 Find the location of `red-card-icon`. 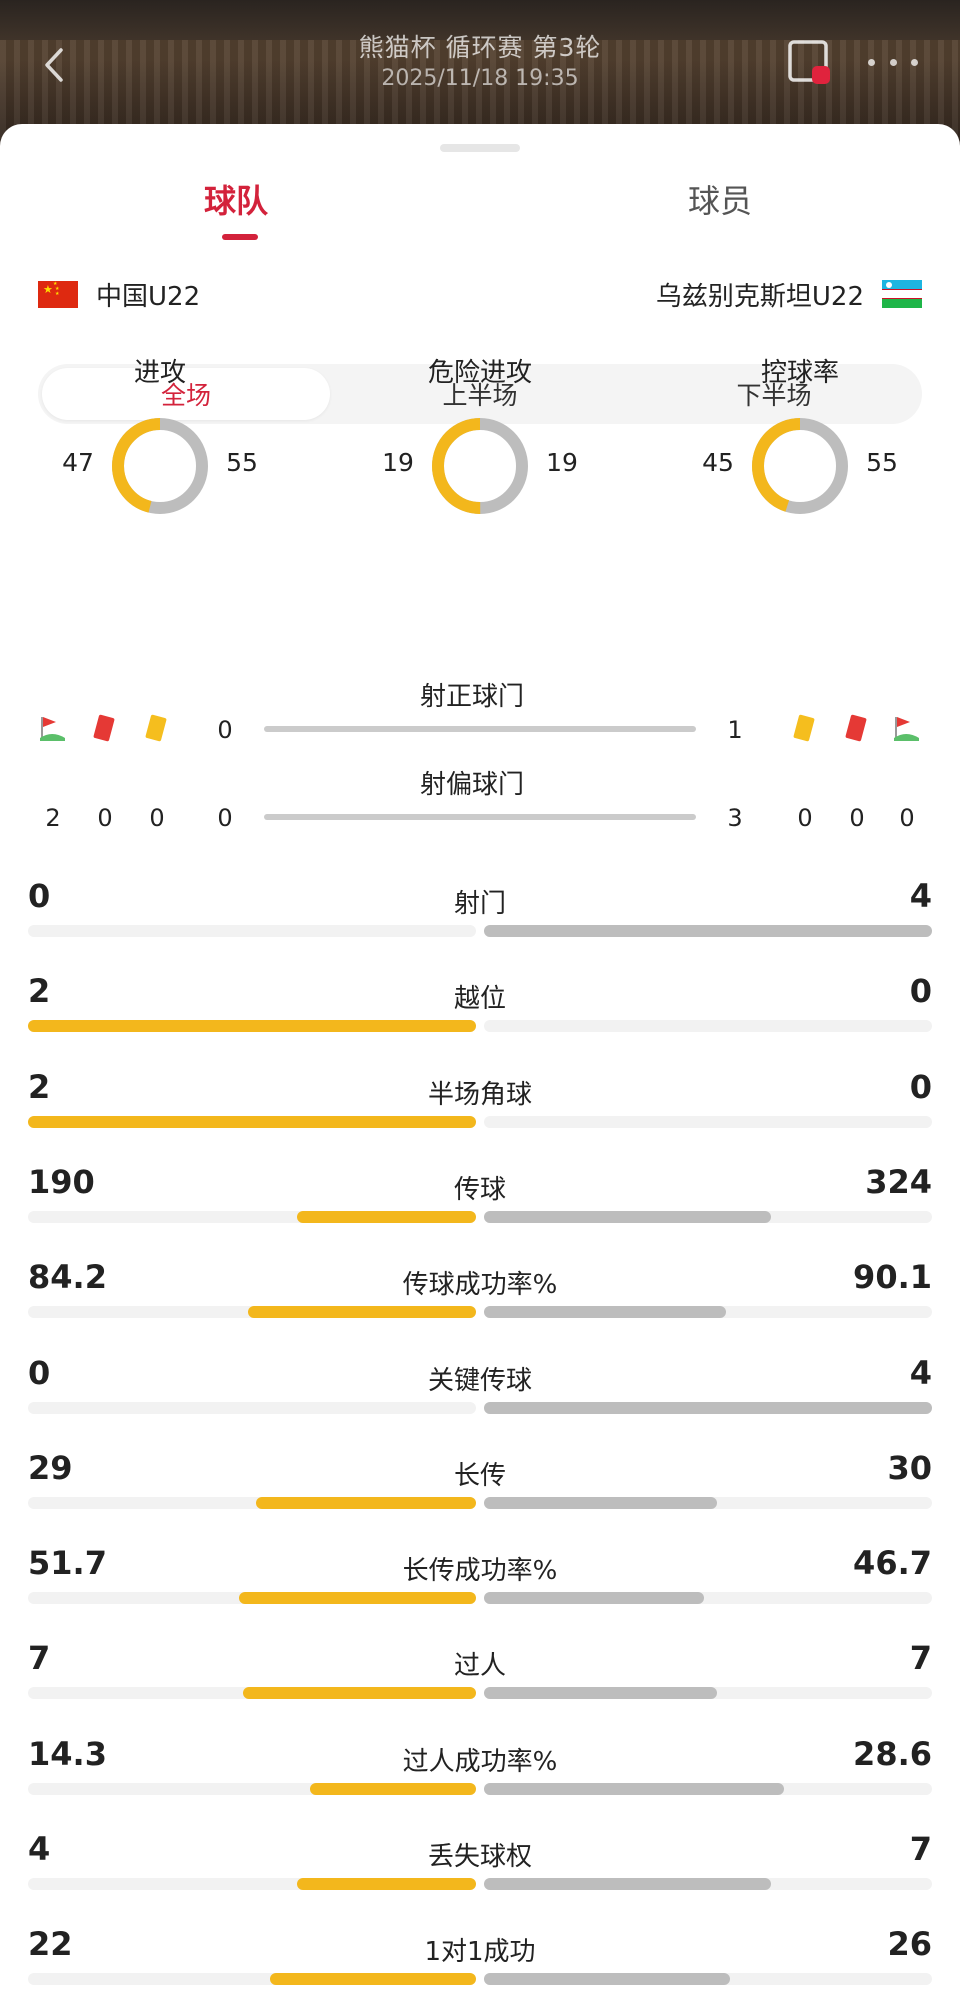

red-card-icon is located at coordinates (856, 728).